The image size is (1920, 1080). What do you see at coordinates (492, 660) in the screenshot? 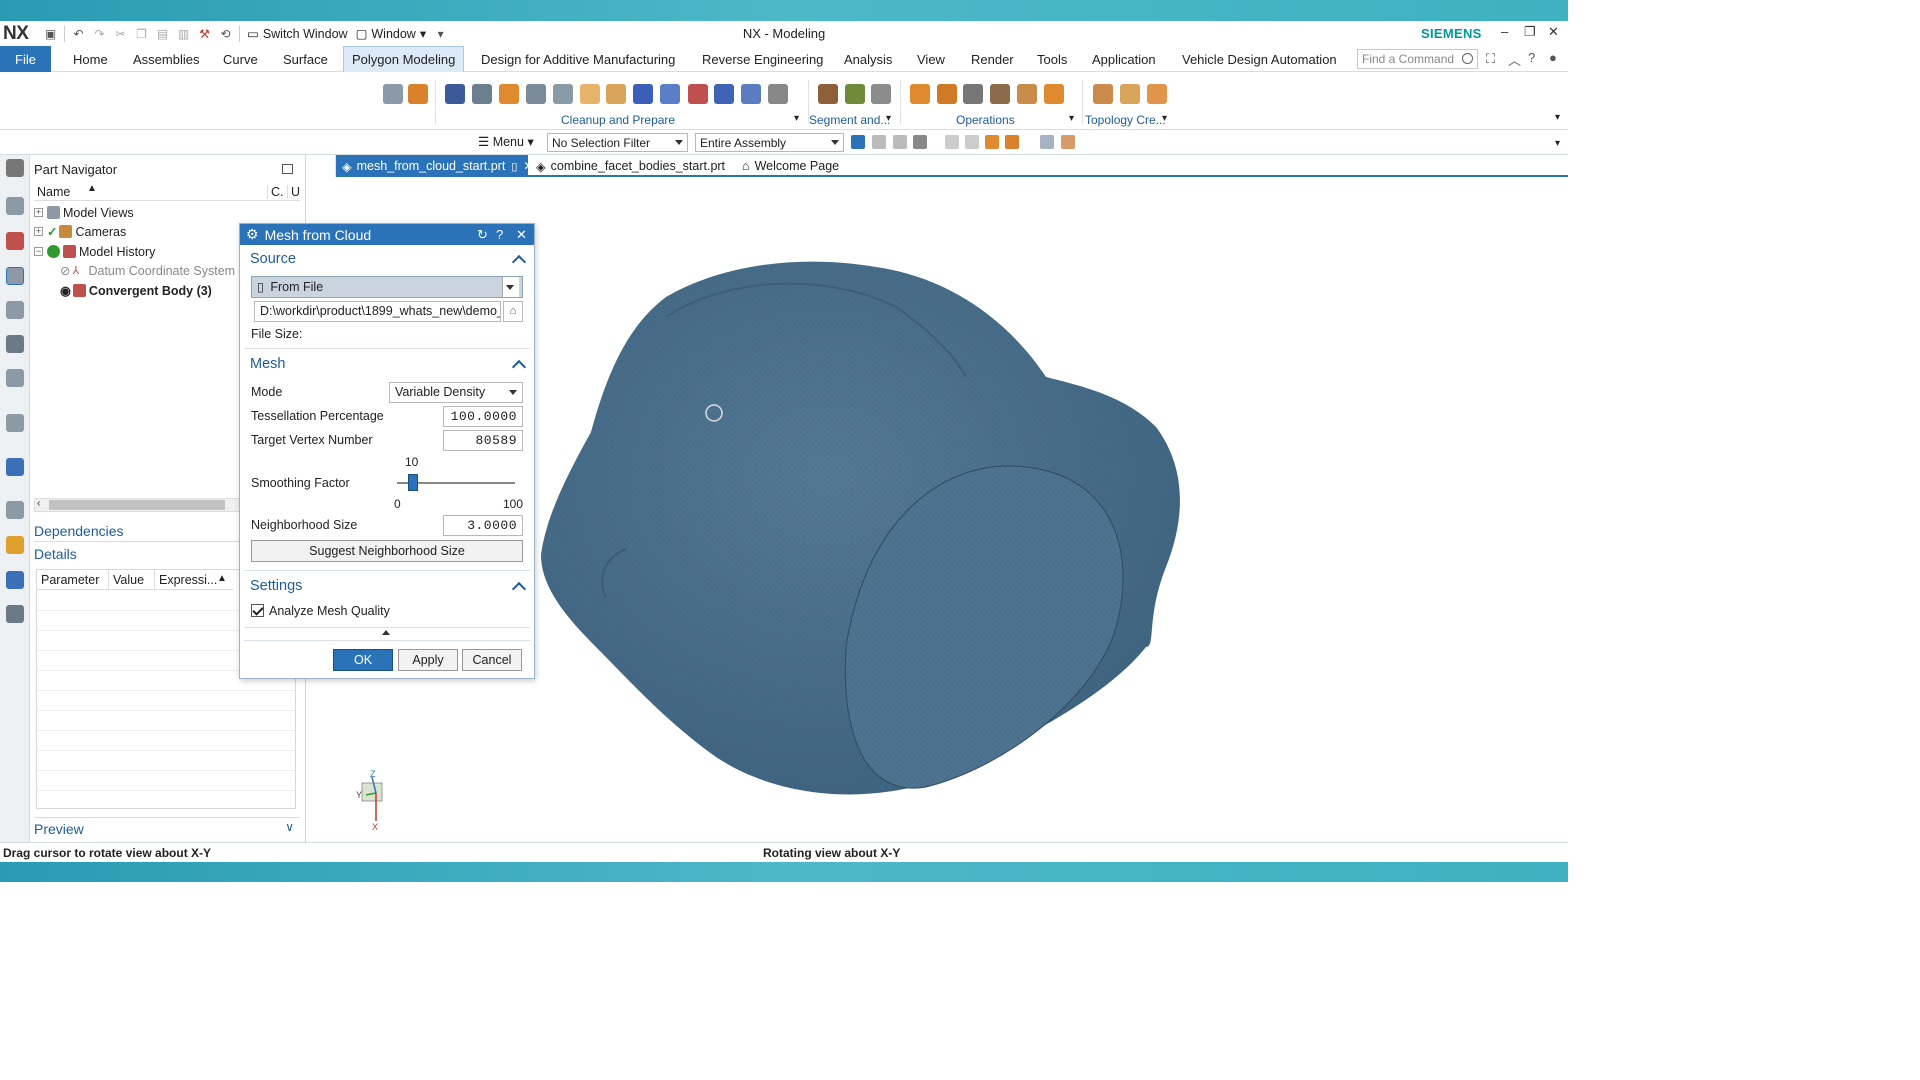
I see `cancel-button: Cancel` at bounding box center [492, 660].